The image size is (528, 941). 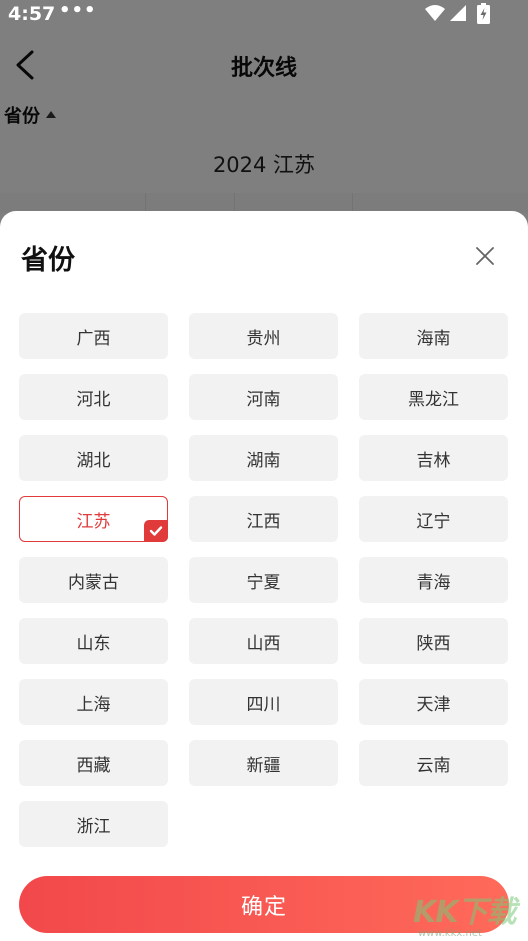 I want to click on province-chip: 山西, so click(x=263, y=641).